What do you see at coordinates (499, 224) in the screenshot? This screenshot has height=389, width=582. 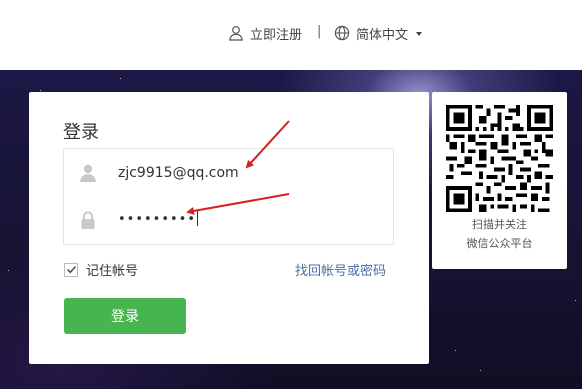 I see `qr-caption-line1: 扫描并关注` at bounding box center [499, 224].